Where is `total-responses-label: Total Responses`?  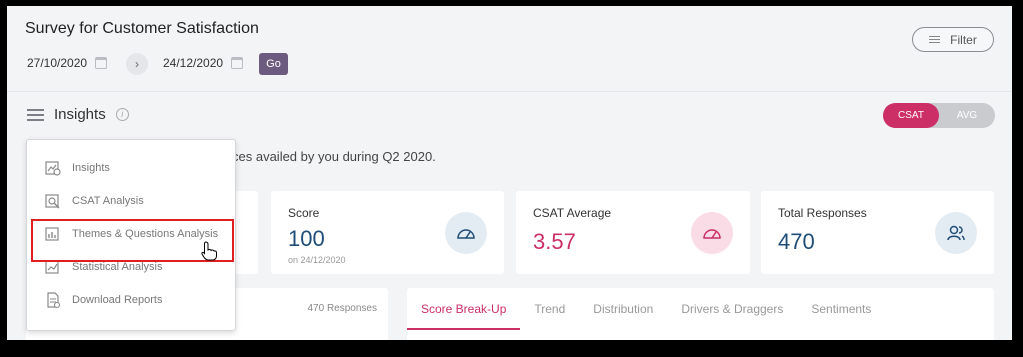
total-responses-label: Total Responses is located at coordinates (822, 213).